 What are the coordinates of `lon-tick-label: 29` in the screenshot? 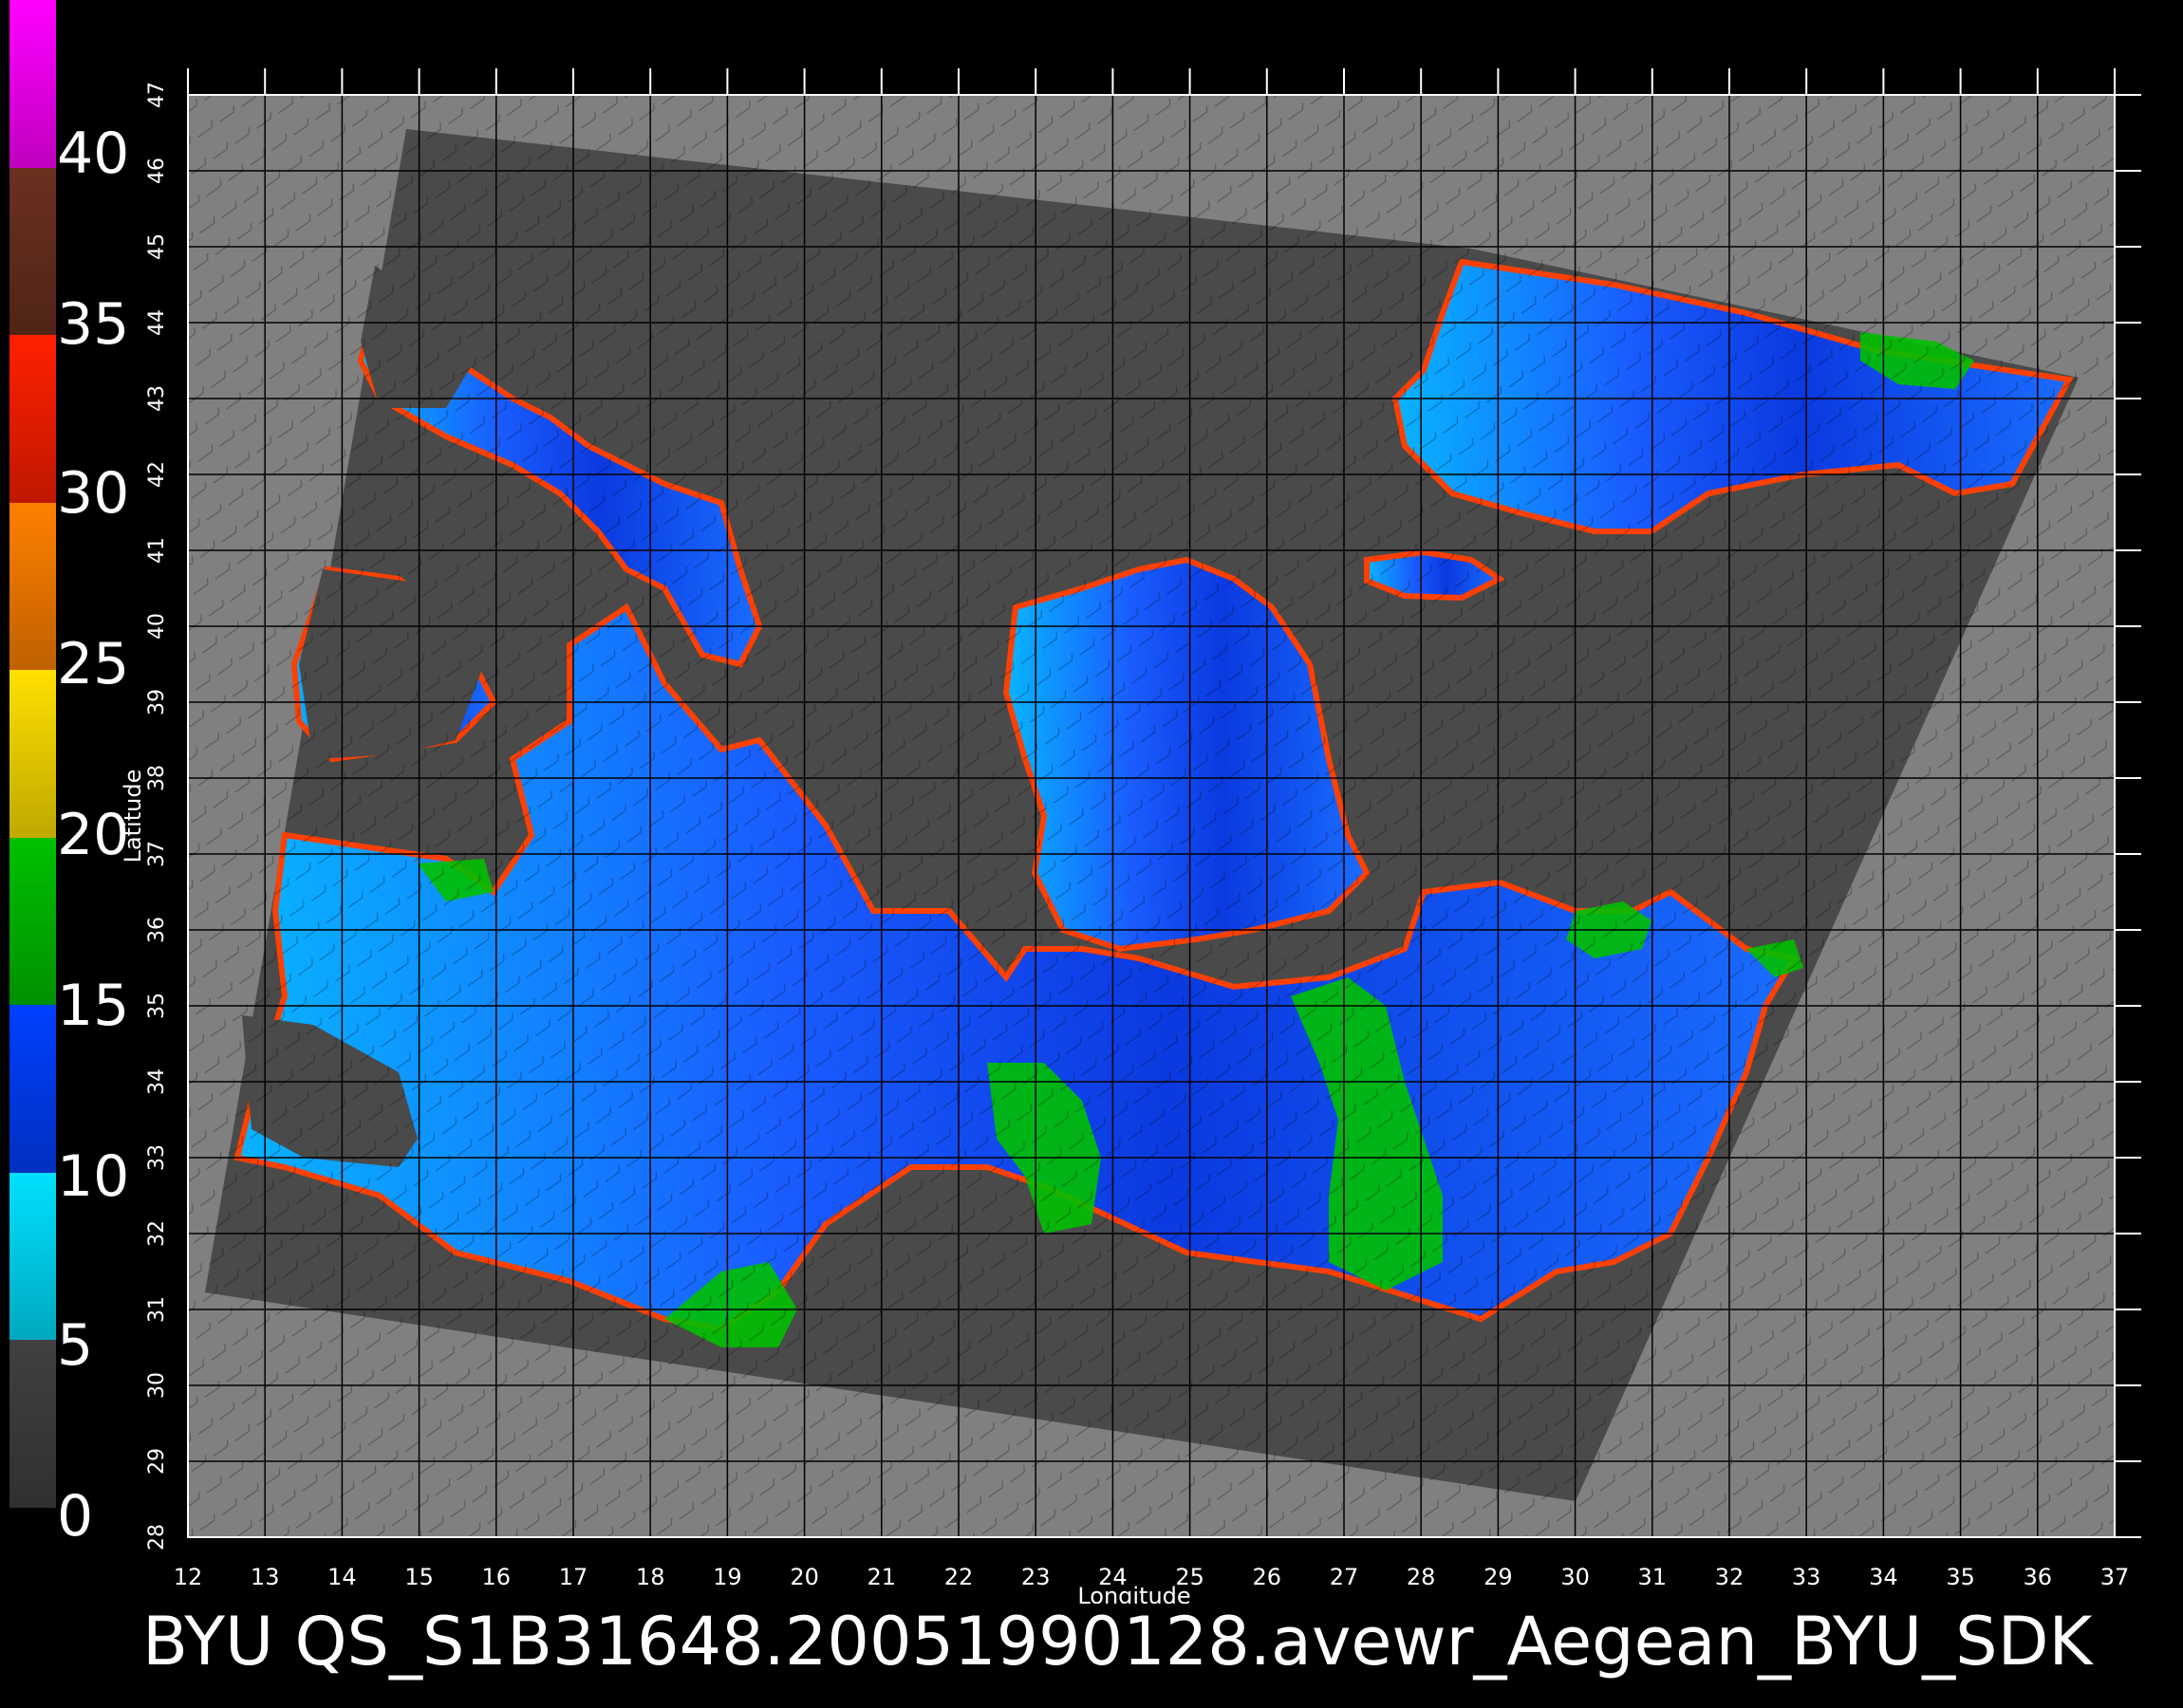 It's located at (1498, 1577).